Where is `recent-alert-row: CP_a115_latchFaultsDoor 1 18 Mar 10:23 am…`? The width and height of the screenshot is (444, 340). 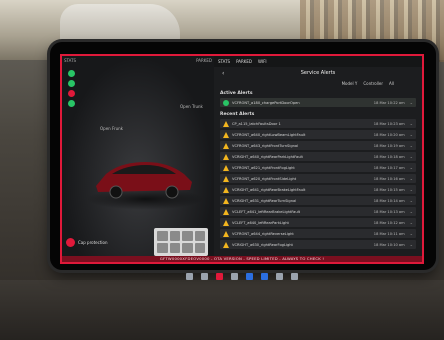 recent-alert-row: CP_a115_latchFaultsDoor 1 18 Mar 10:23 am… is located at coordinates (318, 123).